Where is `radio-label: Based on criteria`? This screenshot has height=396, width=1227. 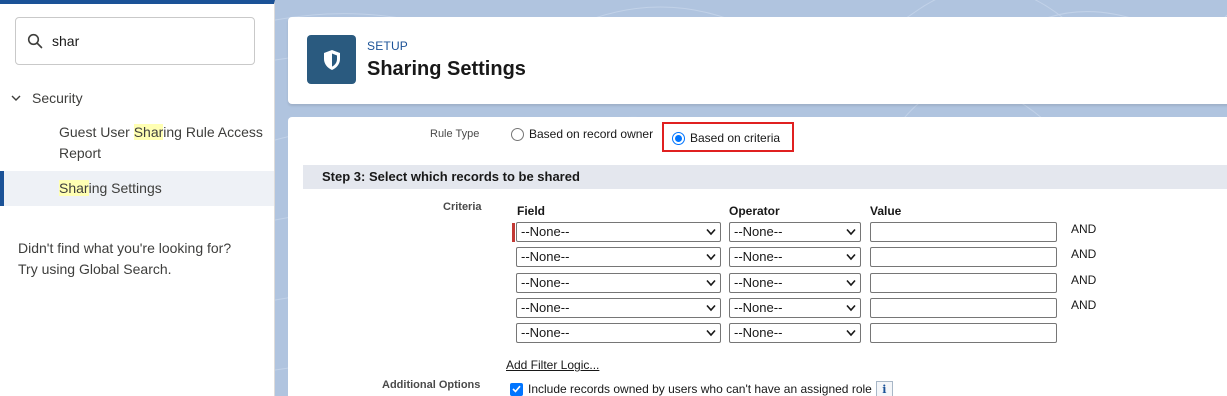 radio-label: Based on criteria is located at coordinates (735, 138).